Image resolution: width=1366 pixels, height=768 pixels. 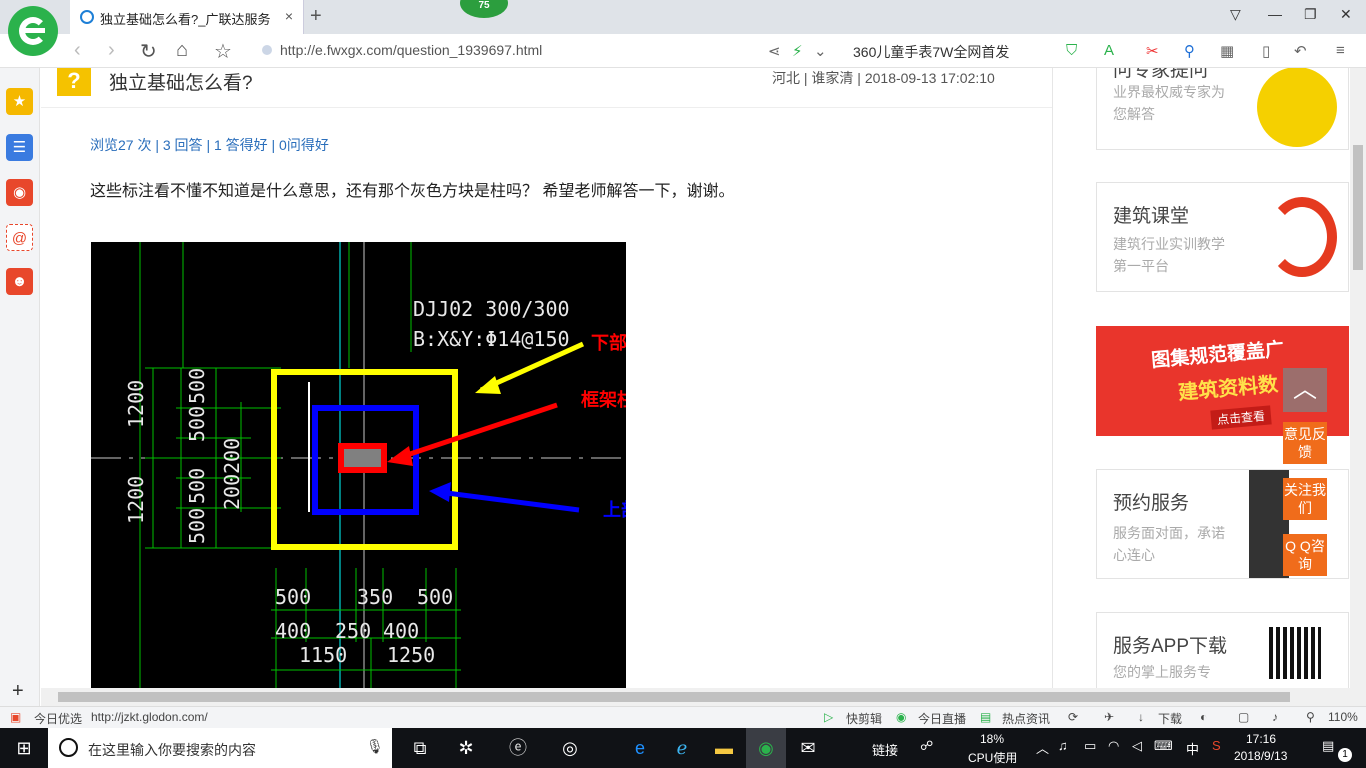 I want to click on share-icon: ⋖, so click(x=774, y=51).